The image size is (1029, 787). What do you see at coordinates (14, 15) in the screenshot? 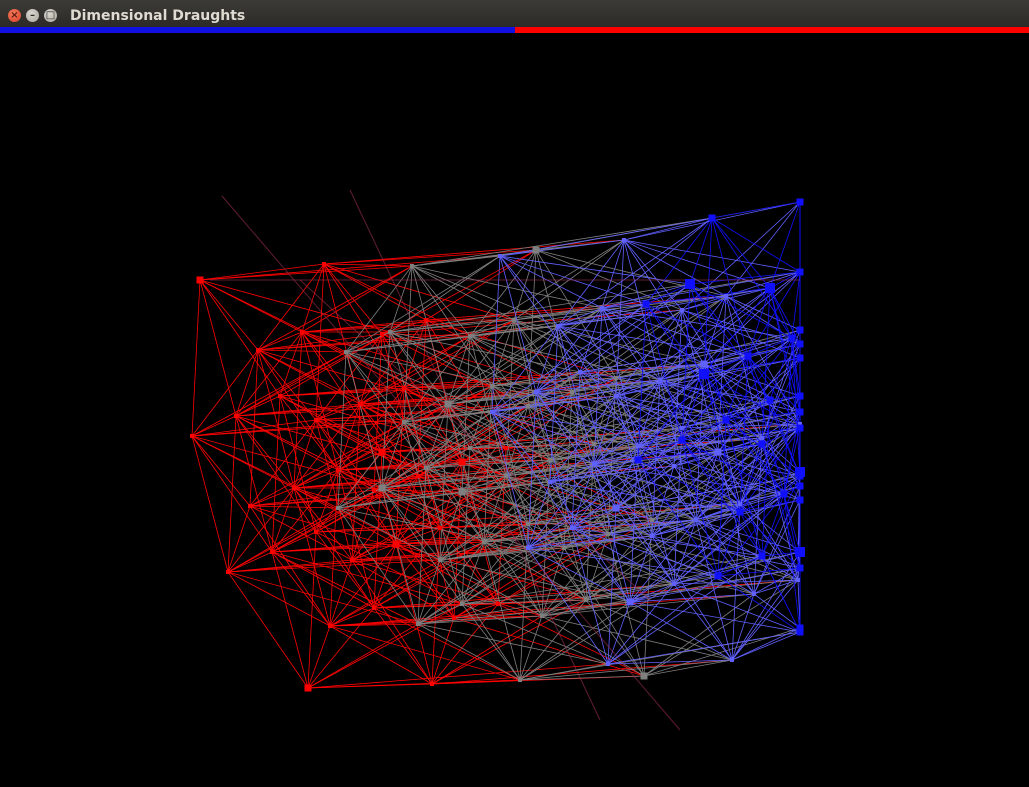
I see `close-icon: ×` at bounding box center [14, 15].